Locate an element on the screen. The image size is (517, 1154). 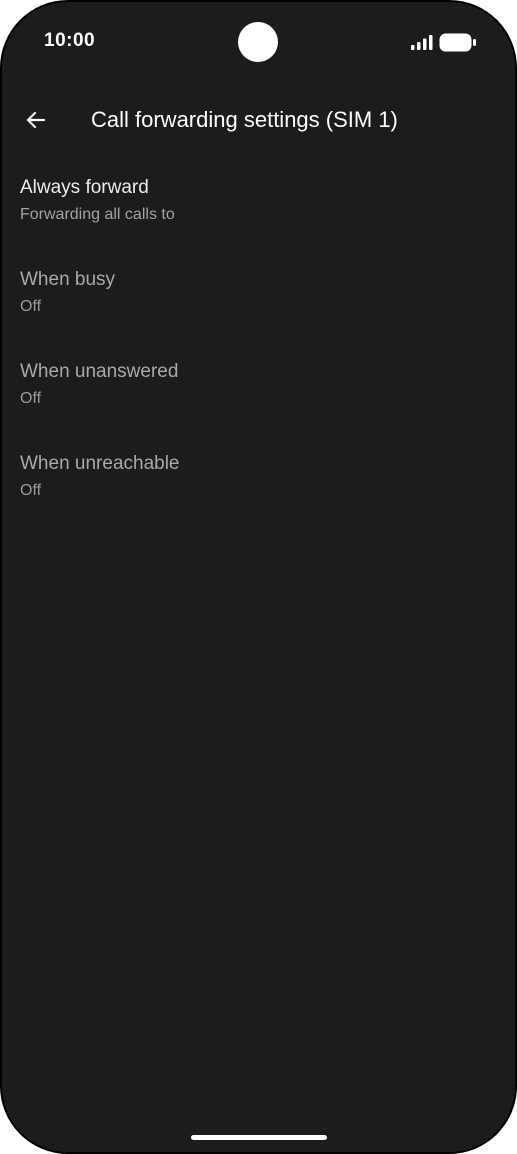
back-button is located at coordinates (36, 120).